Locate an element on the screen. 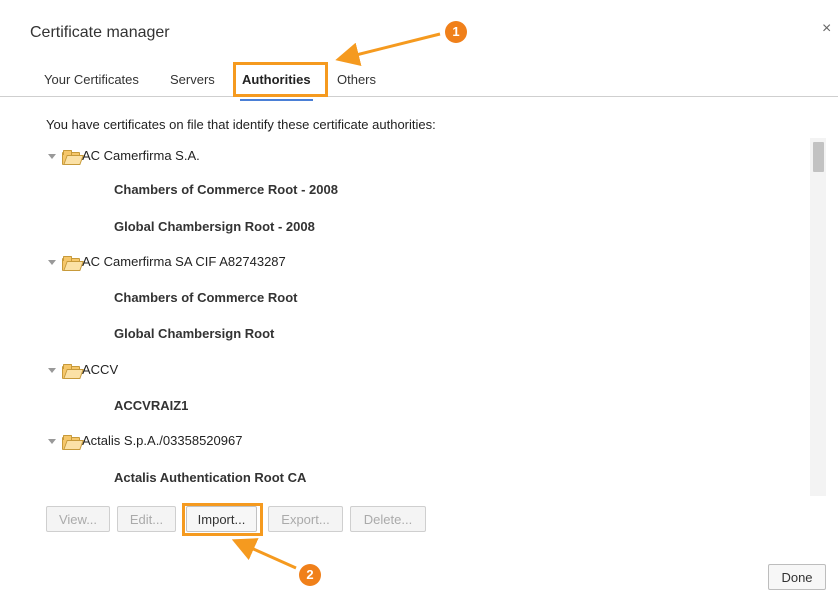 The height and width of the screenshot is (602, 838). tree-group: AC Camerfirma SA CIF A82743287 is located at coordinates (167, 262).